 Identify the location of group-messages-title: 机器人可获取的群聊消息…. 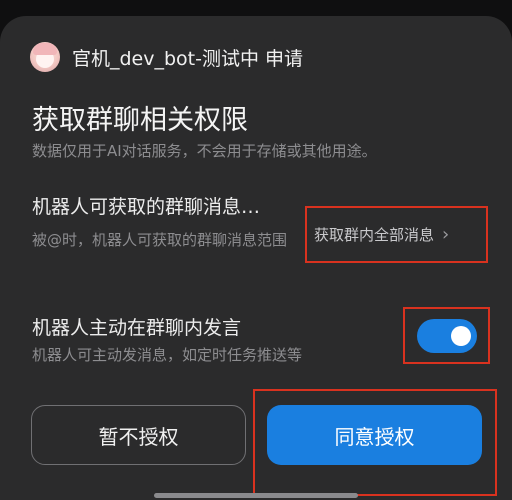
(146, 207).